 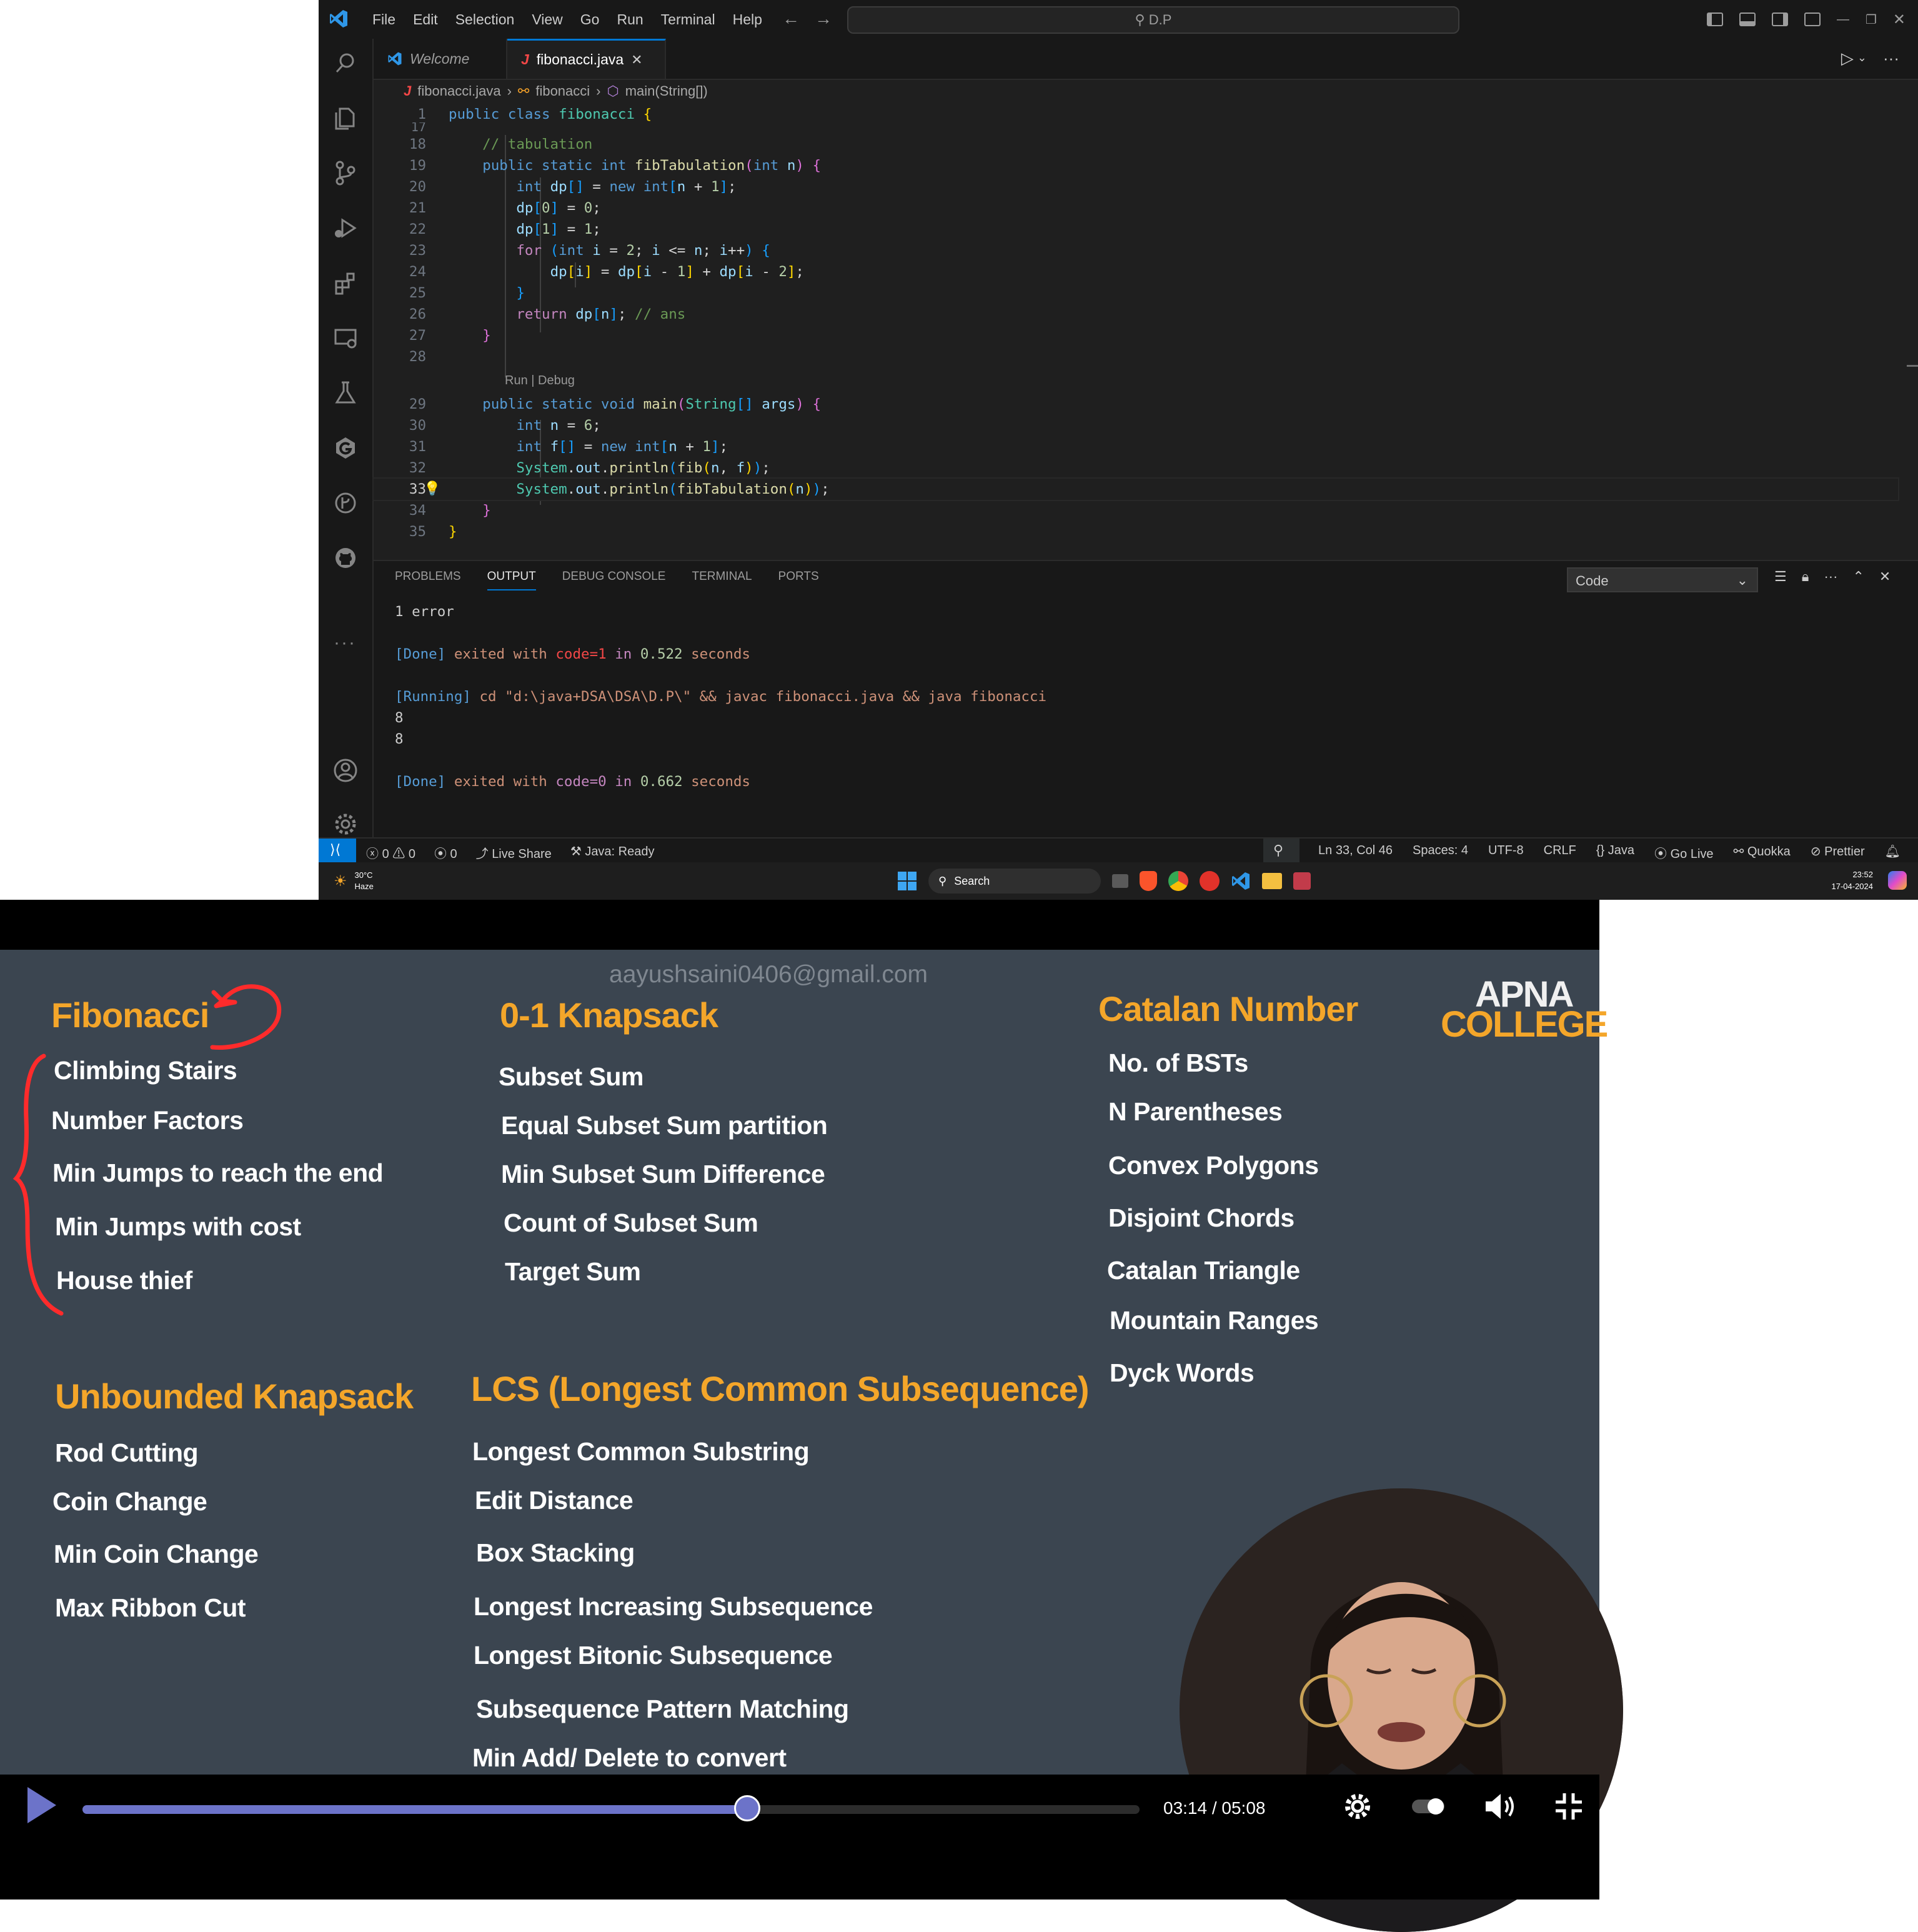 What do you see at coordinates (345, 283) in the screenshot?
I see `extensions-icon` at bounding box center [345, 283].